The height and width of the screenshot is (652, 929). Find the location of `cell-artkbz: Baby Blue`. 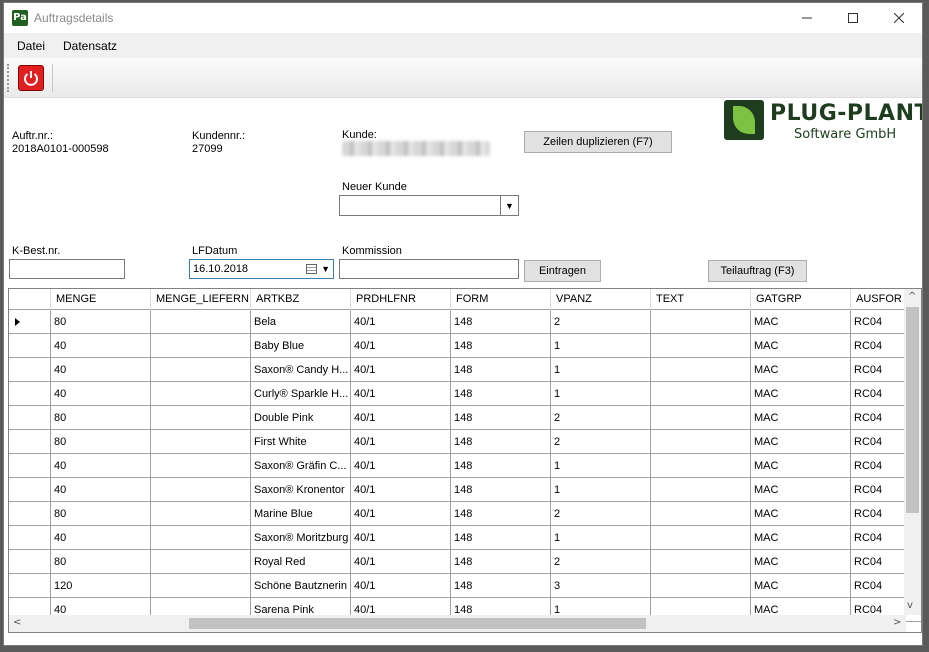

cell-artkbz: Baby Blue is located at coordinates (301, 346).